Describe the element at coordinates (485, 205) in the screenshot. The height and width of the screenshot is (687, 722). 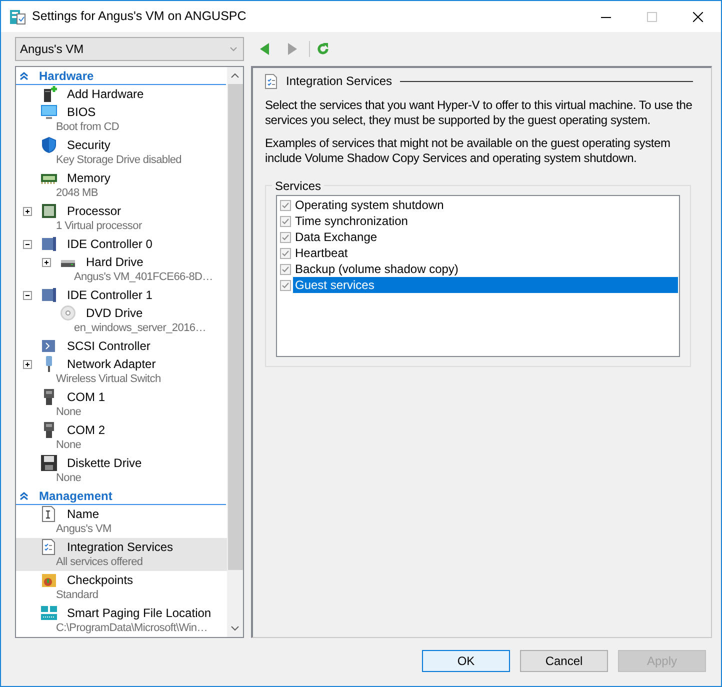
I see `service-item: Operating system shutdown` at that location.